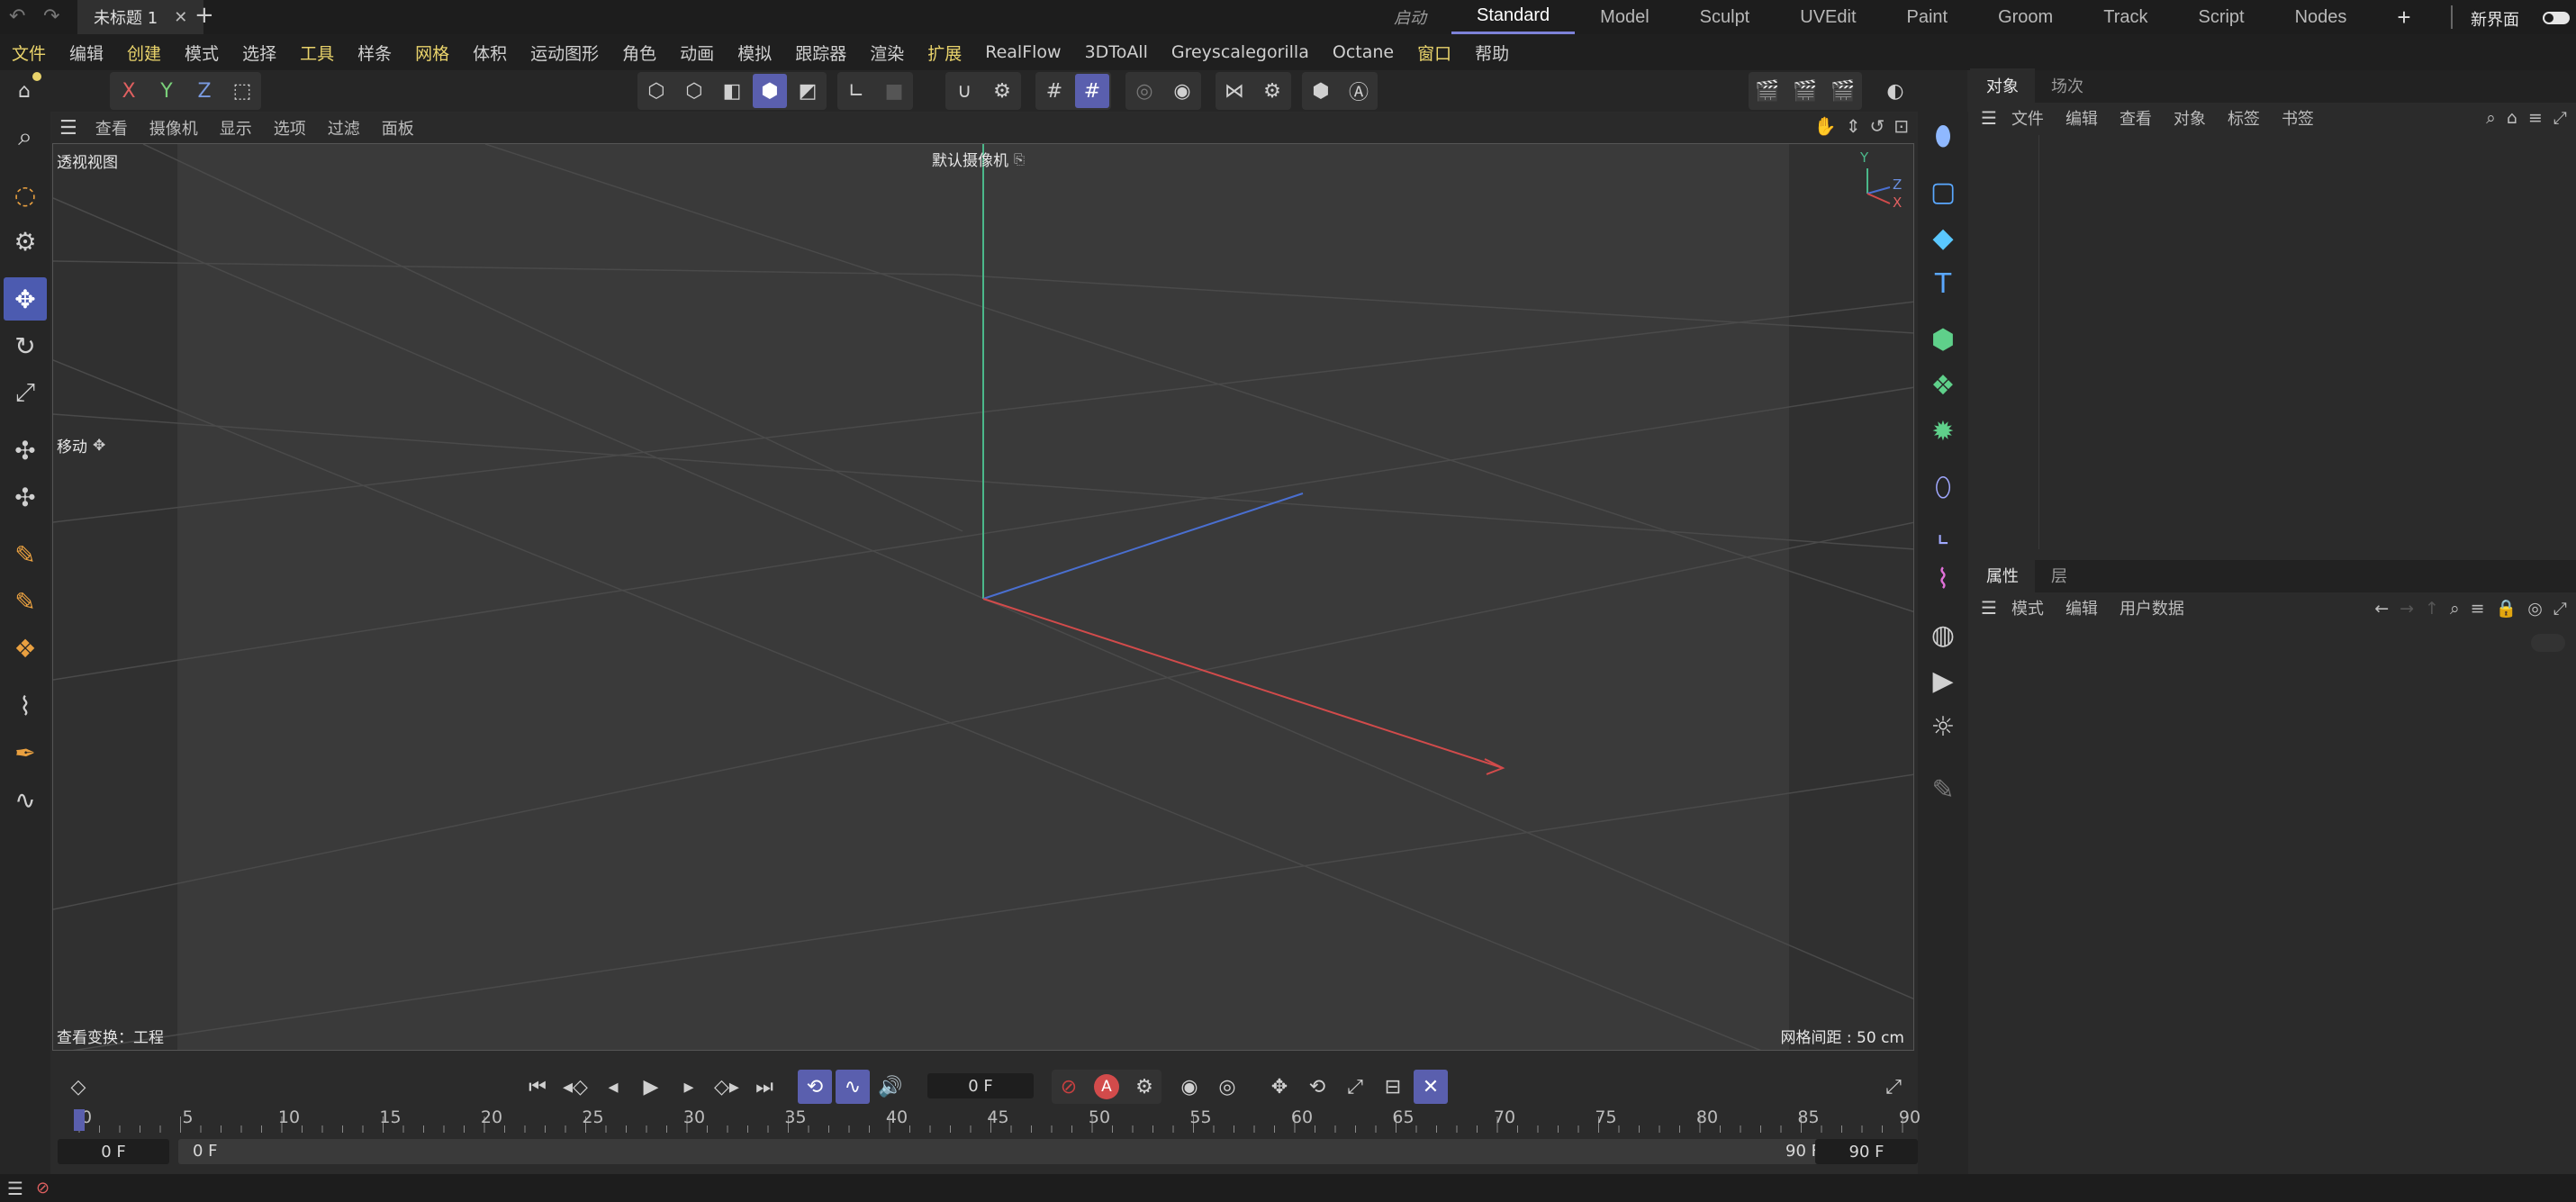 The height and width of the screenshot is (1202, 2576). What do you see at coordinates (1725, 17) in the screenshot?
I see `layout-tab-sculpt: Sculpt` at bounding box center [1725, 17].